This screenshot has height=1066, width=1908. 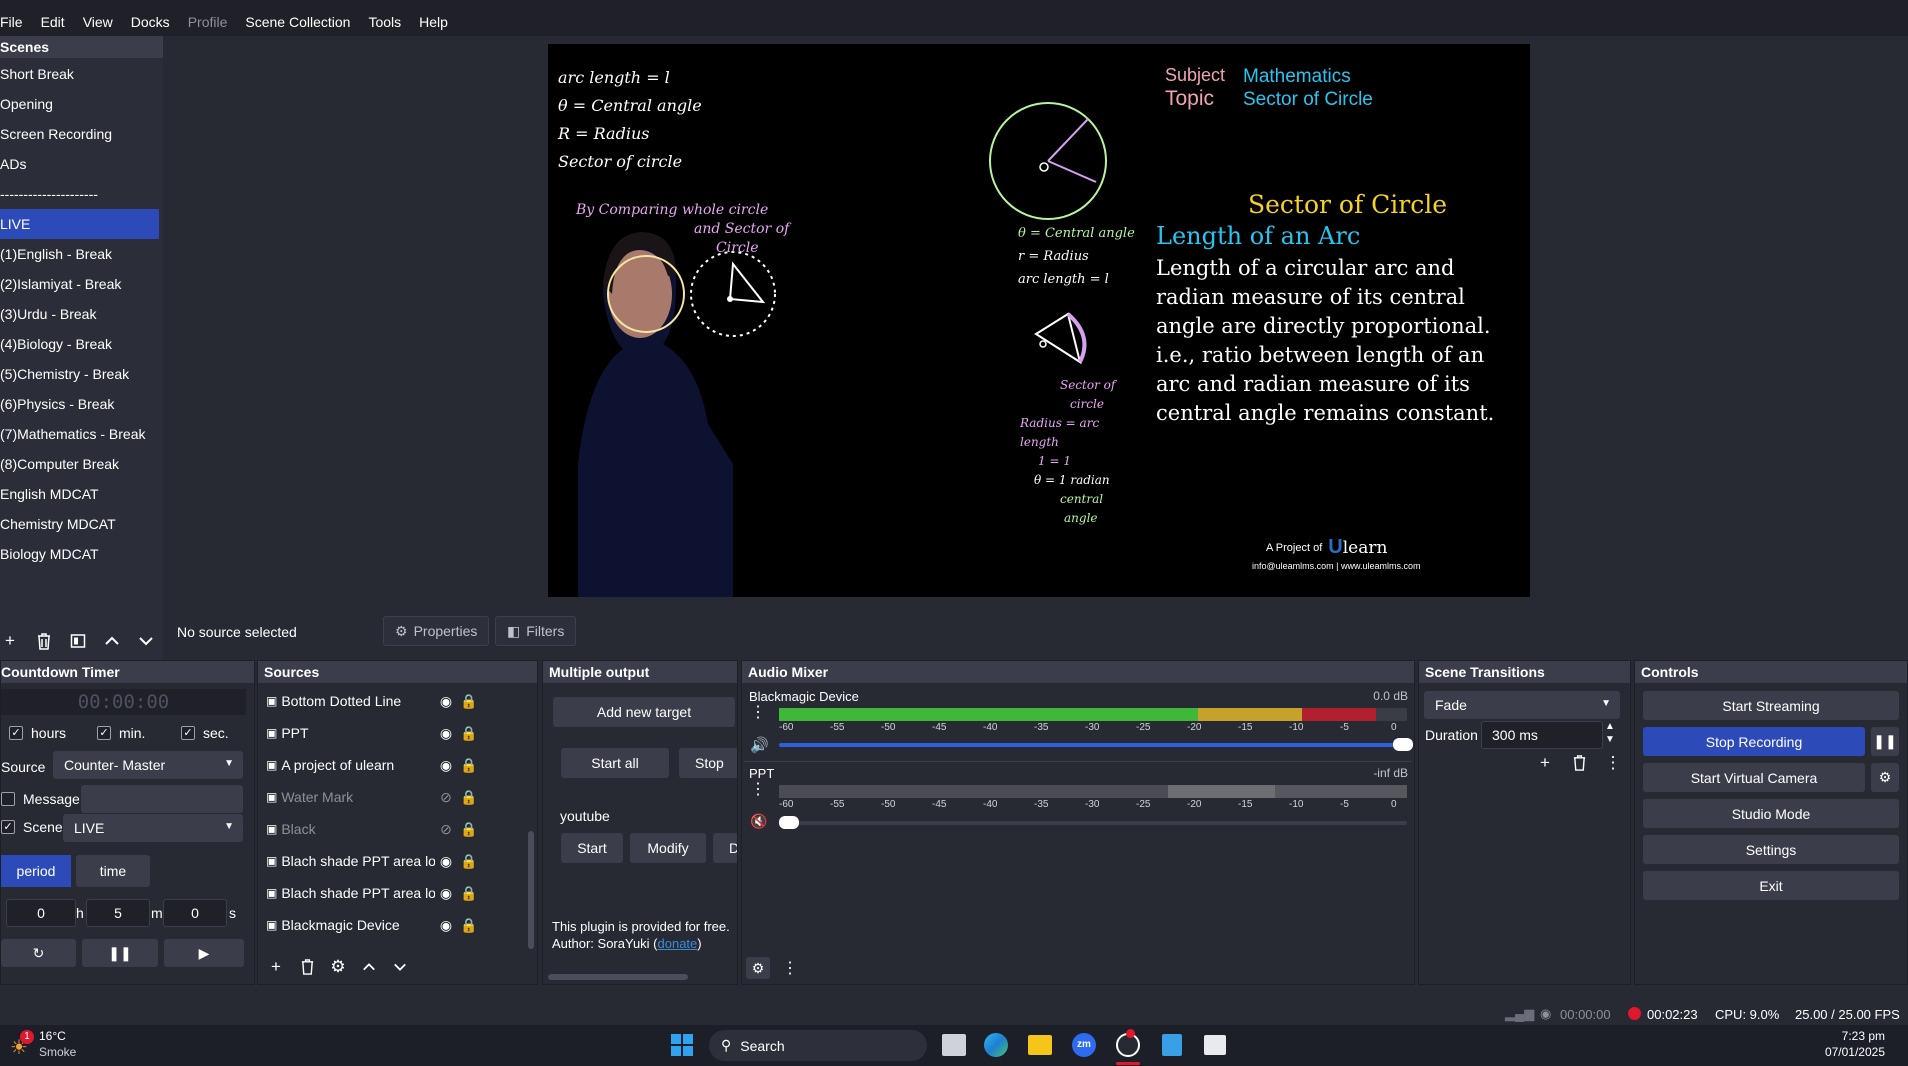 What do you see at coordinates (153, 828) in the screenshot?
I see `scene-select: LIVE ▼` at bounding box center [153, 828].